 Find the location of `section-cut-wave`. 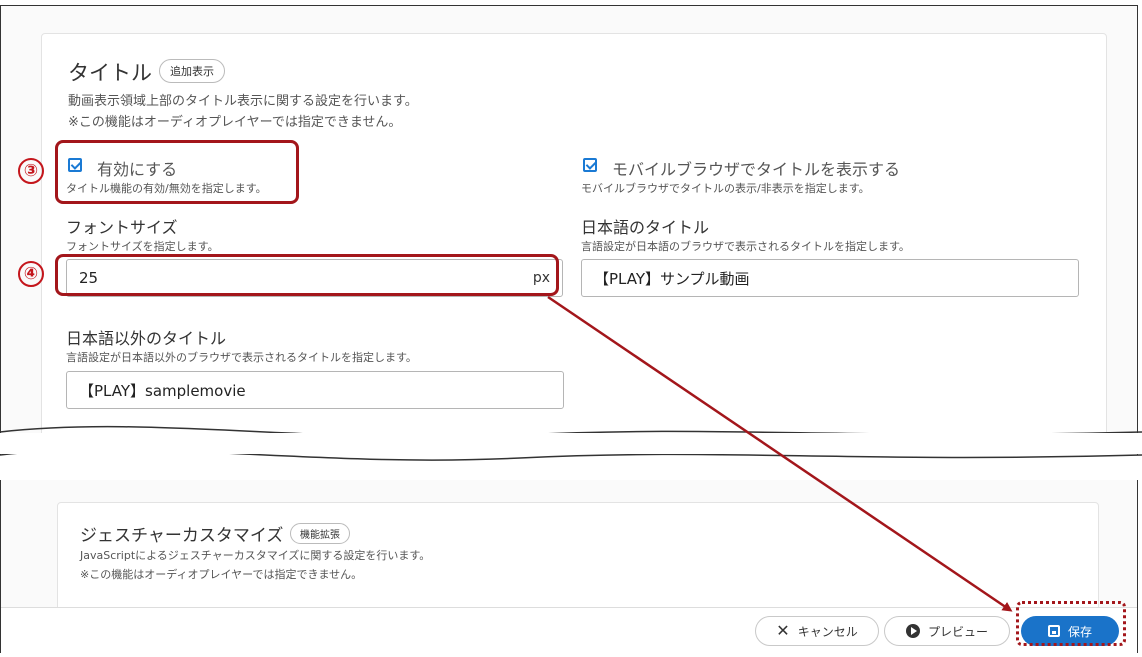

section-cut-wave is located at coordinates (571, 452).